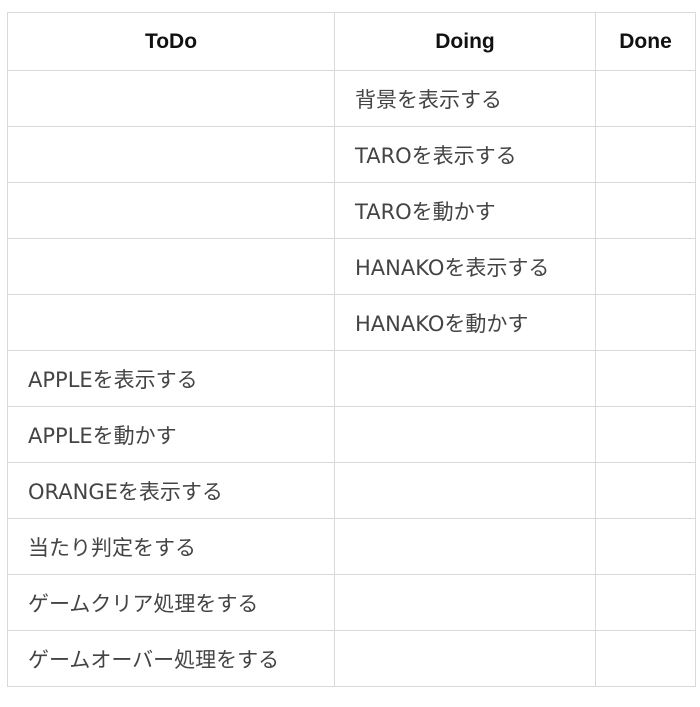 This screenshot has width=700, height=707. I want to click on table-row: 背景を表示する, so click(351, 98).